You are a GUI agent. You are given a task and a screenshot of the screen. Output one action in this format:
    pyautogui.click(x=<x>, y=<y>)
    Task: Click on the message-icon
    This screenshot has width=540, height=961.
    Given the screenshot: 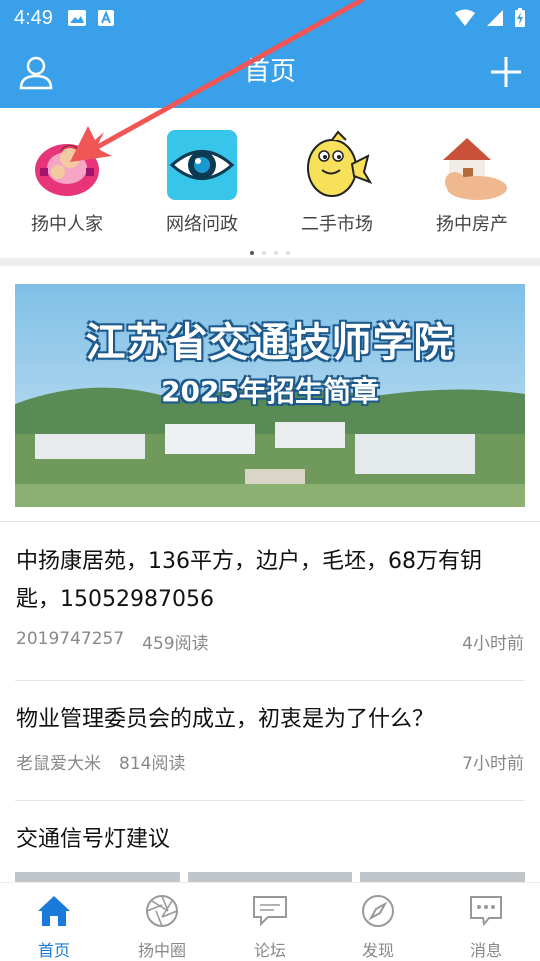 What is the action you would take?
    pyautogui.click(x=486, y=911)
    